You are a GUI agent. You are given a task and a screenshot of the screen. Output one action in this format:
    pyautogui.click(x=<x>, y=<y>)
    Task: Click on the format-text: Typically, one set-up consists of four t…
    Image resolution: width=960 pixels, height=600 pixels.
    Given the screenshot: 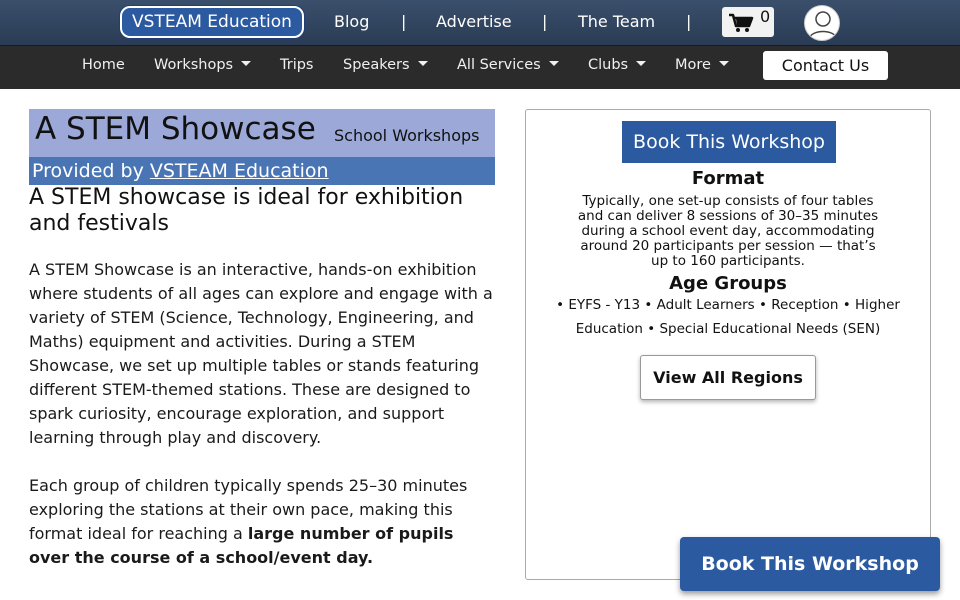 What is the action you would take?
    pyautogui.click(x=728, y=231)
    